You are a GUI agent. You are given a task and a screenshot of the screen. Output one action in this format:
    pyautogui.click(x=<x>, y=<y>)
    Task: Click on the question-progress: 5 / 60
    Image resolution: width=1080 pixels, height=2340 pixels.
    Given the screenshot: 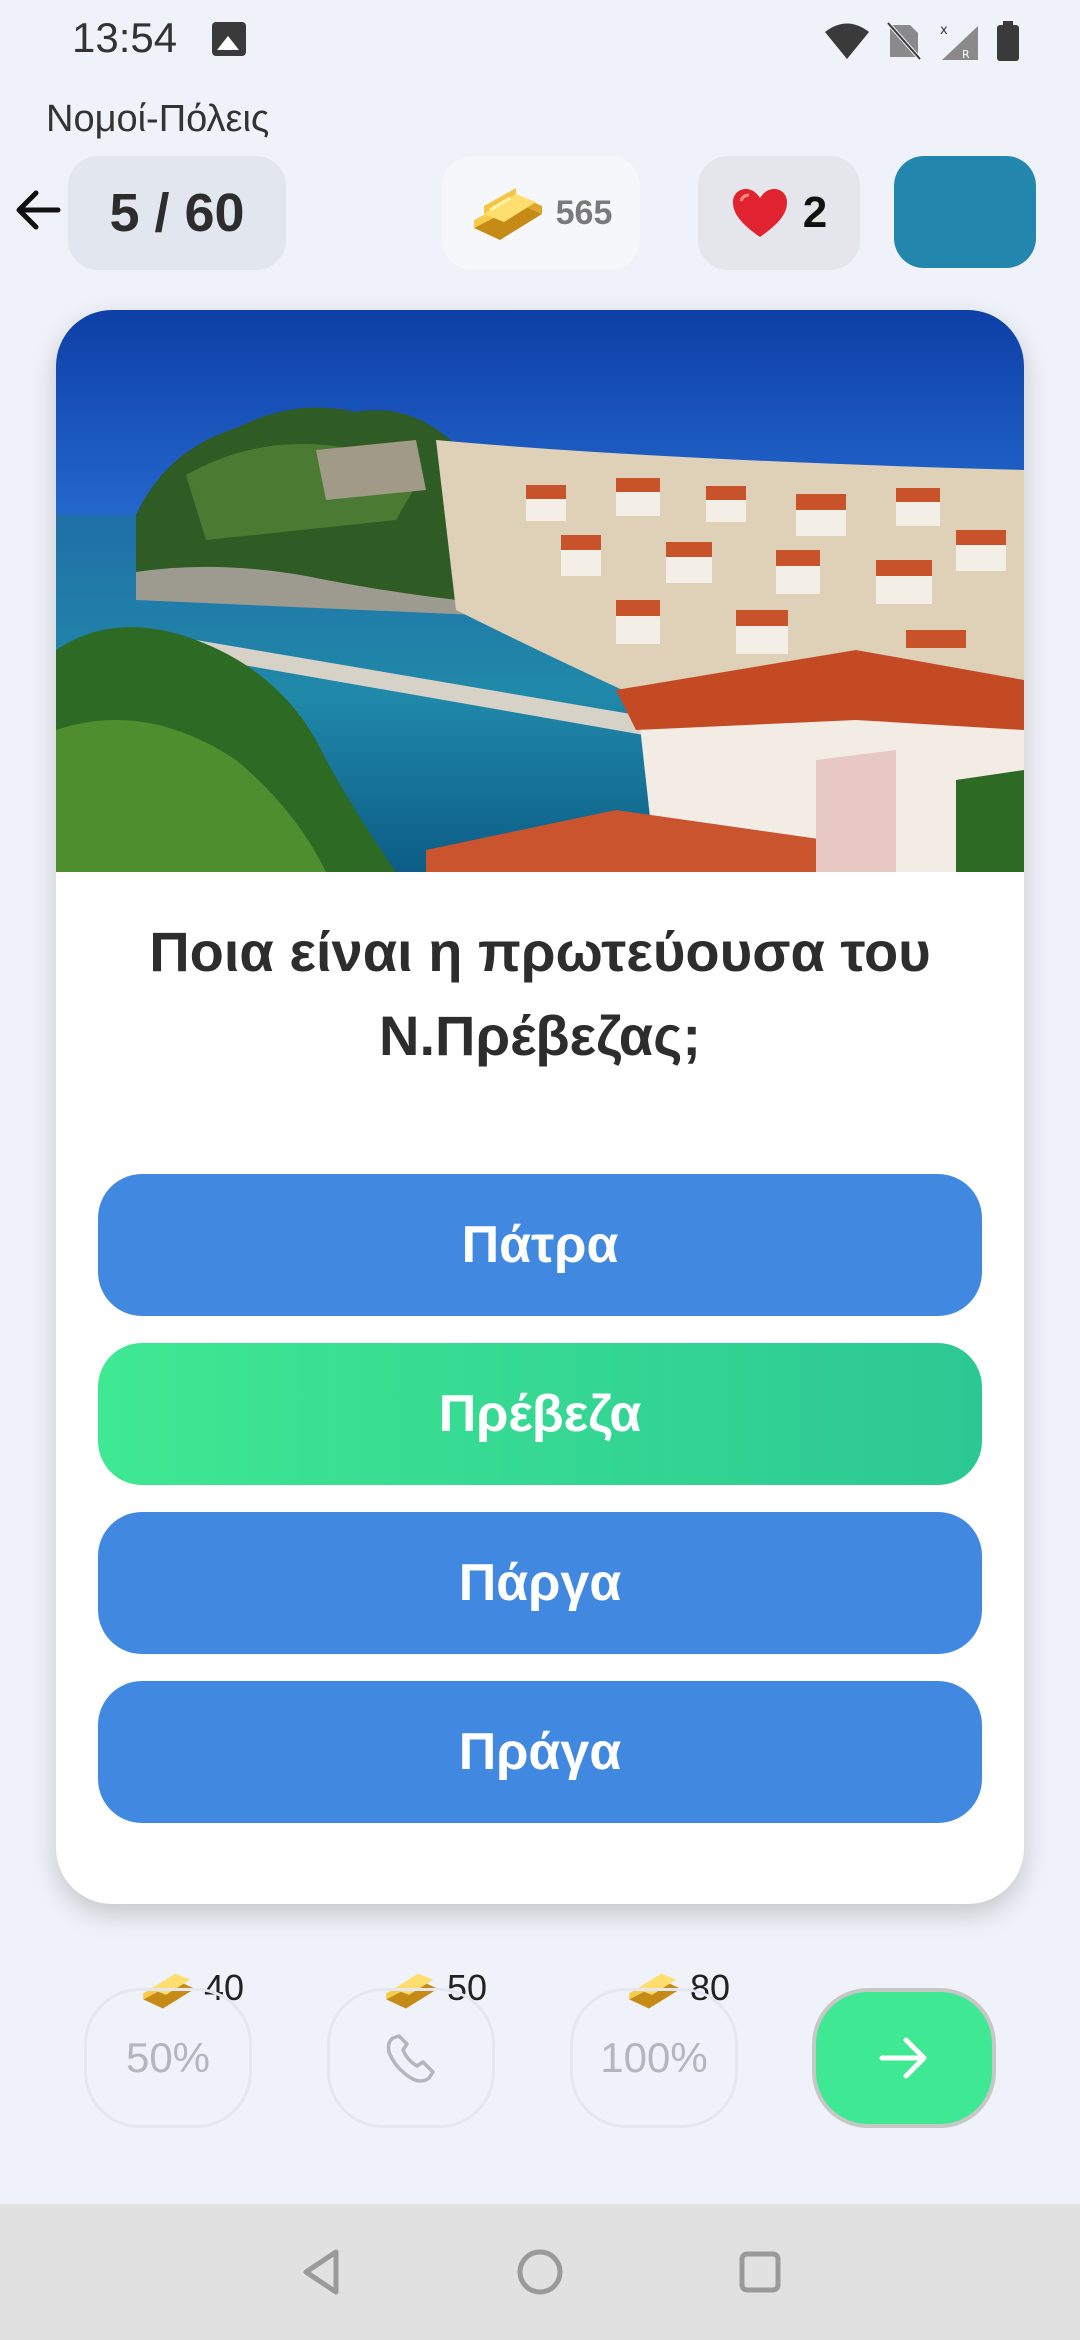 What is the action you would take?
    pyautogui.click(x=177, y=213)
    